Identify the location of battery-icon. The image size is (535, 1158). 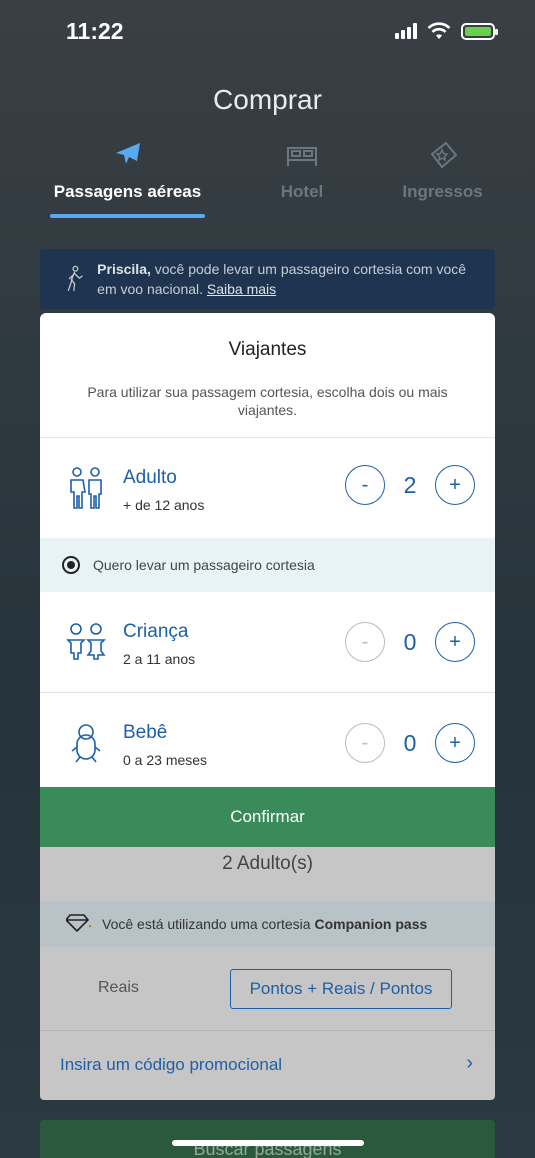
(479, 31).